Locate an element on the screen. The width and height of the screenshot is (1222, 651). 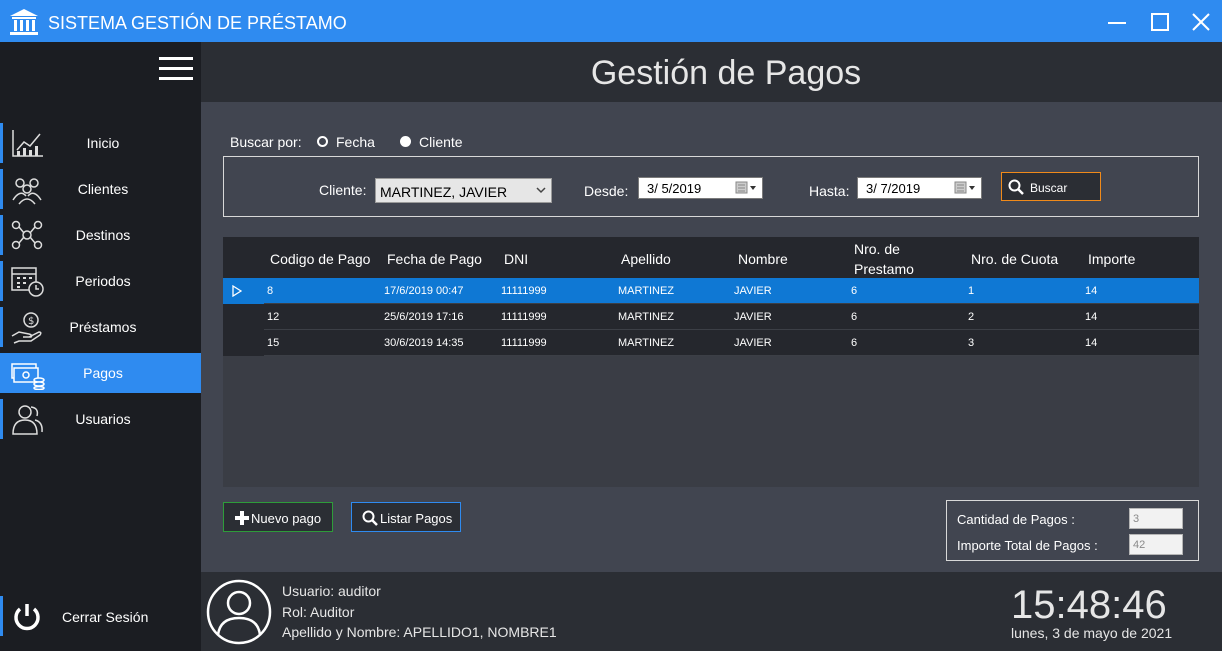
table-cell: 12 is located at coordinates (273, 317).